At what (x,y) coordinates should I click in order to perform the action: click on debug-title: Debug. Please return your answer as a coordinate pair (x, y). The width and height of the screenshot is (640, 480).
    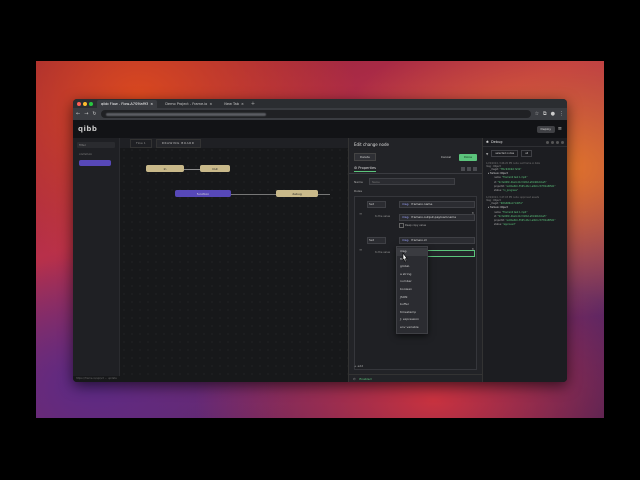
    Looking at the image, I should click on (496, 142).